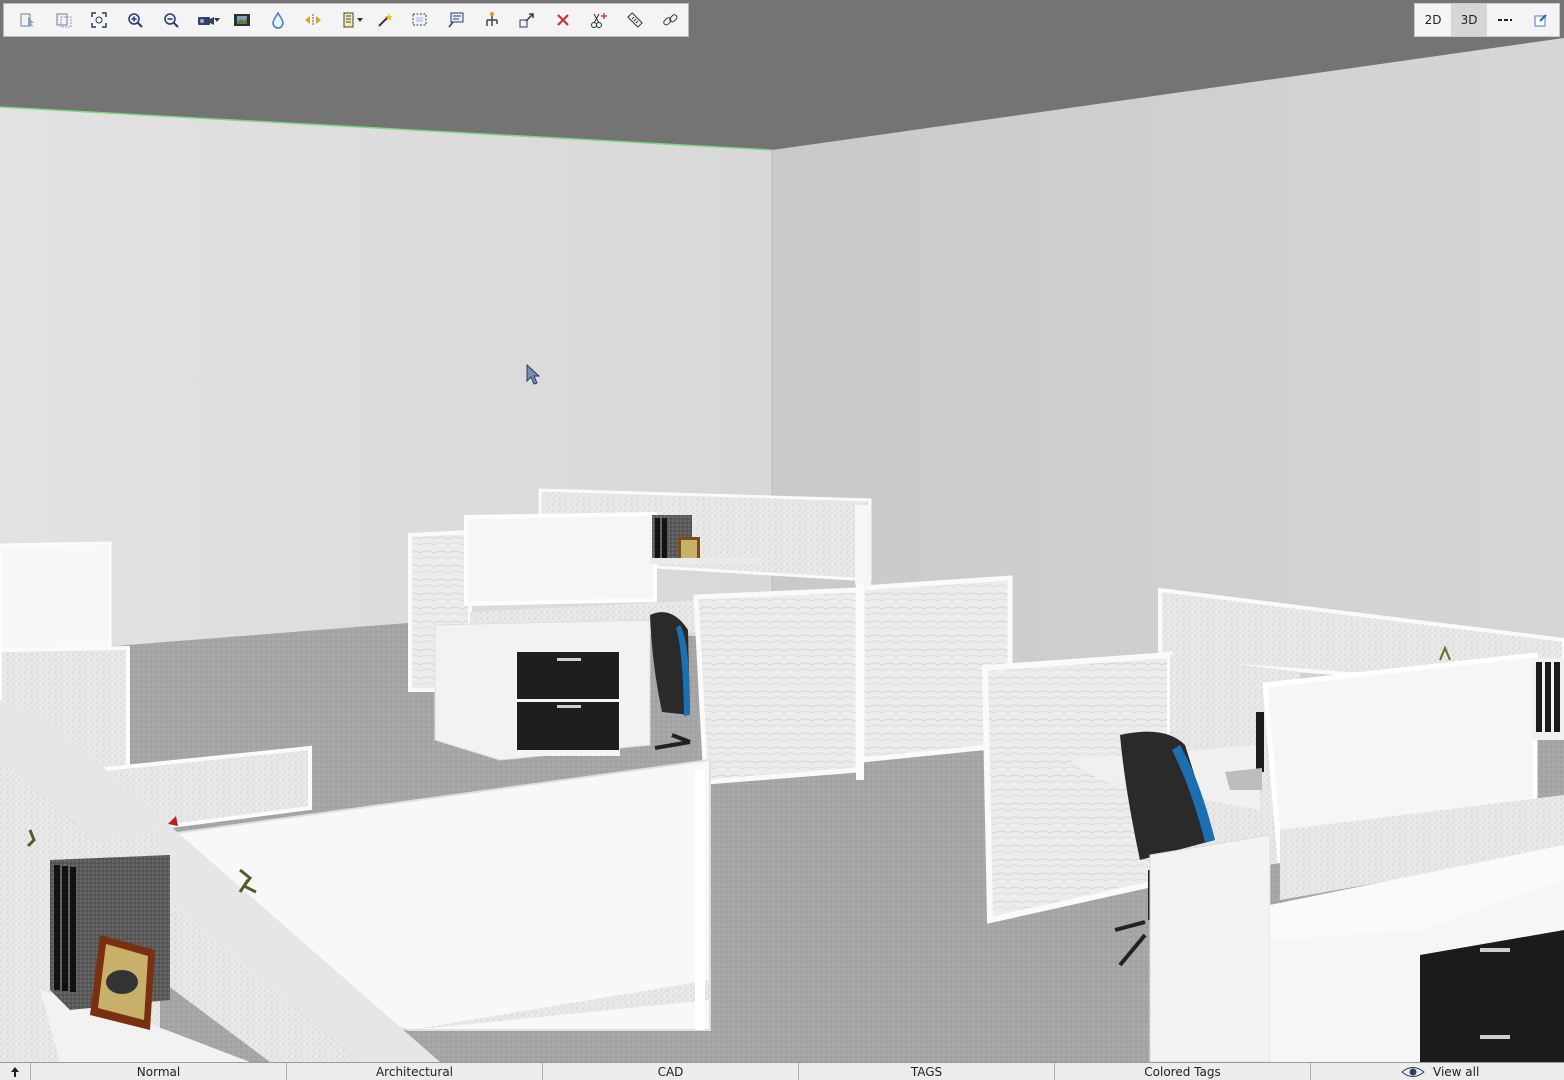 Image resolution: width=1564 pixels, height=1080 pixels. I want to click on select-objects-button, so click(28, 20).